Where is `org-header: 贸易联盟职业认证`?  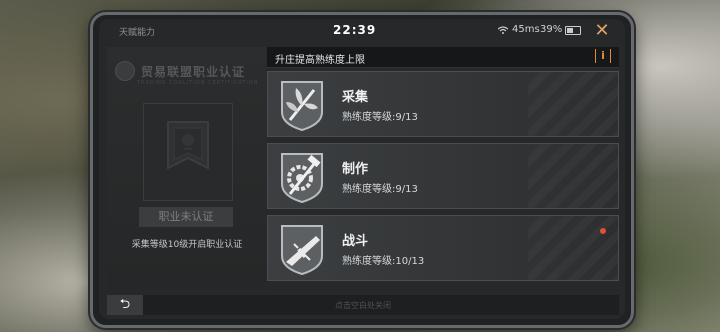
org-header: 贸易联盟职业认证 is located at coordinates (180, 71).